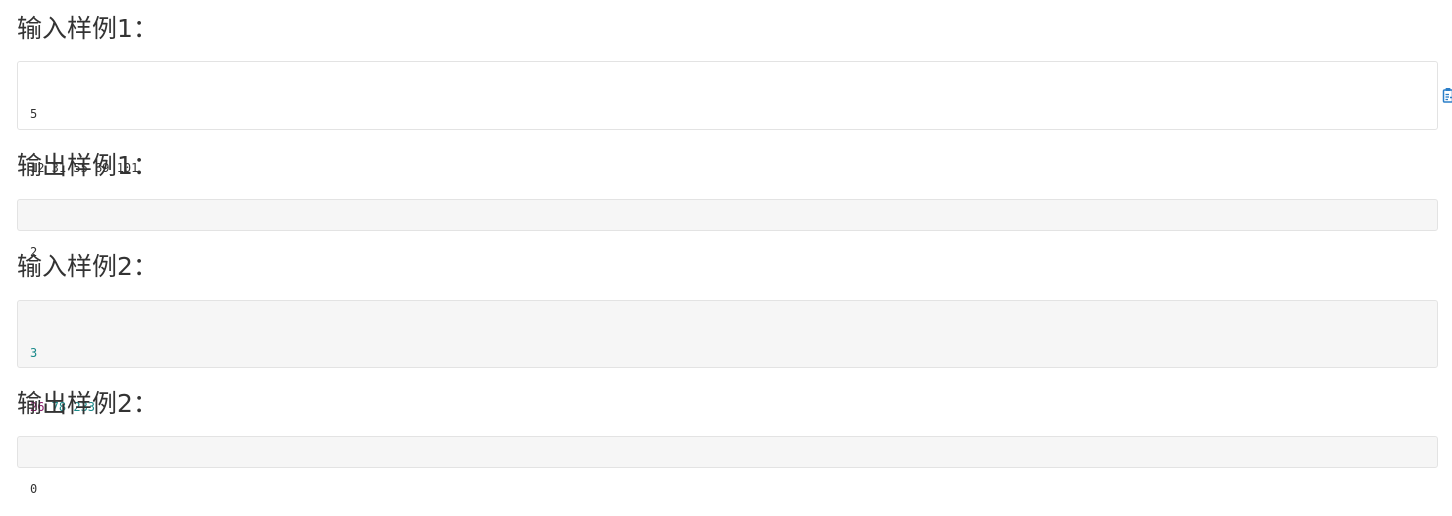  Describe the element at coordinates (34, 489) in the screenshot. I see `code-line: 0` at that location.